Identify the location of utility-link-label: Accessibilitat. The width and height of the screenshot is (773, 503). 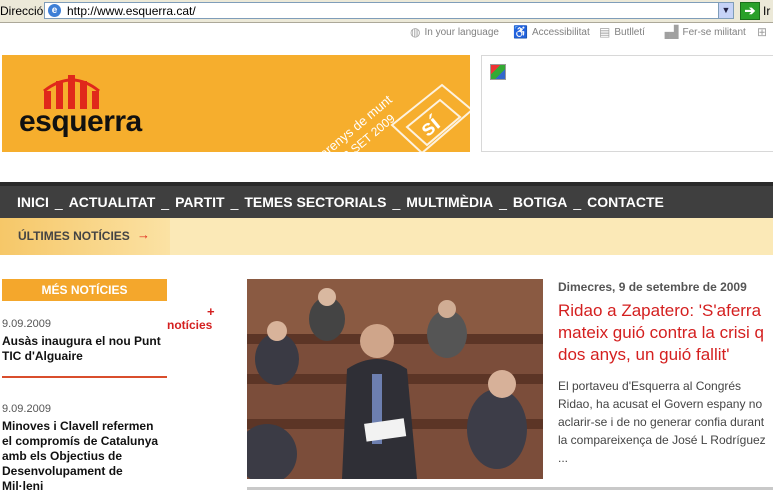
(560, 32).